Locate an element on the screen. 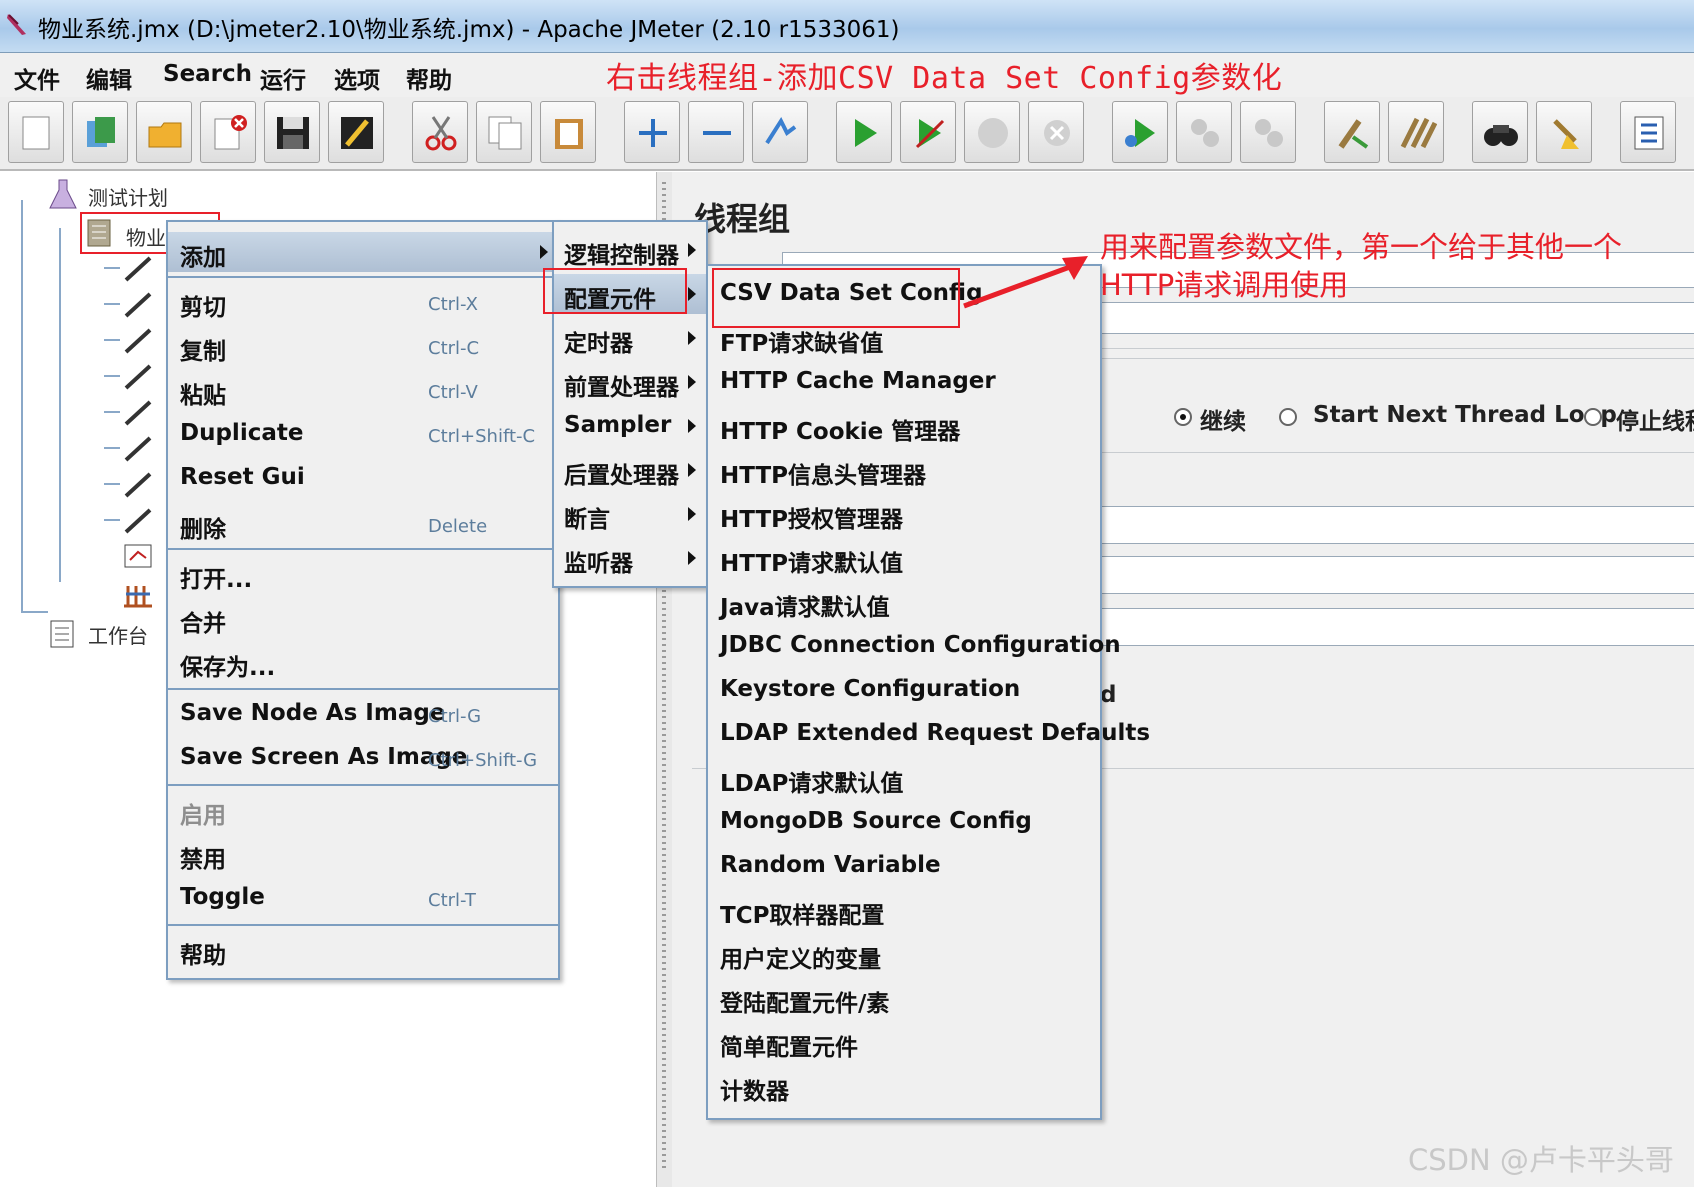 Image resolution: width=1694 pixels, height=1187 pixels. menu-file: 文件 is located at coordinates (37, 78).